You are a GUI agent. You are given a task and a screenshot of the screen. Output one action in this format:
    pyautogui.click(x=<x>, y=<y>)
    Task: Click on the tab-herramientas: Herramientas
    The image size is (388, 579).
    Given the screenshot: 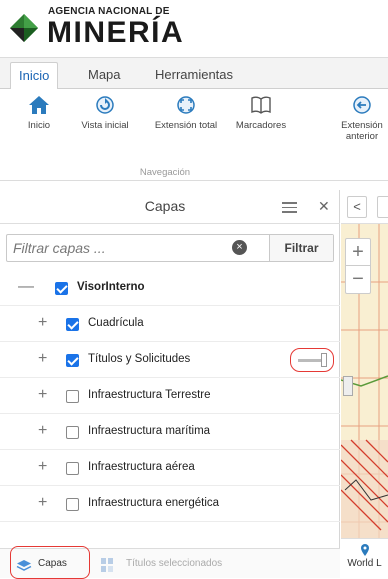 What is the action you would take?
    pyautogui.click(x=194, y=76)
    